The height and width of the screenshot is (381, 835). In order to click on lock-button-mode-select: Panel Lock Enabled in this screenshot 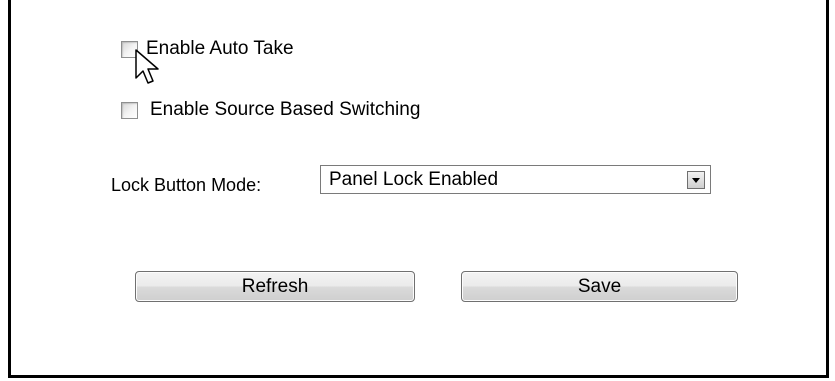, I will do `click(515, 179)`.